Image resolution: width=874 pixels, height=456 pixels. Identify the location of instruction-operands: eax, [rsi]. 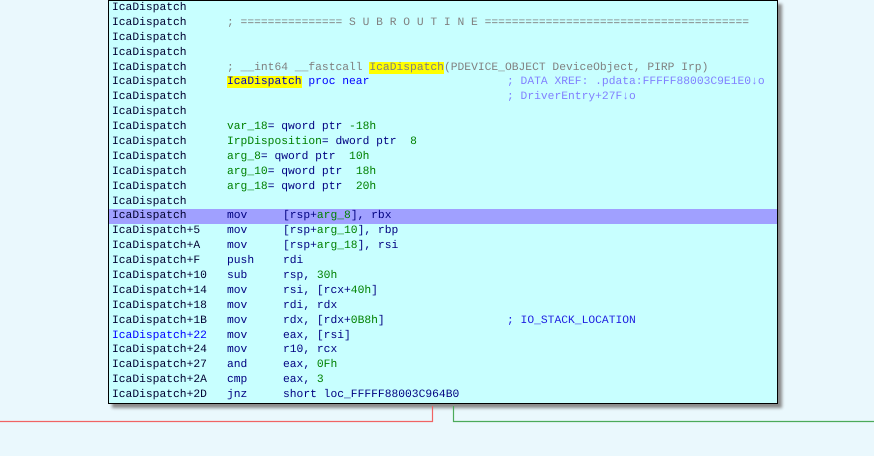
(317, 336).